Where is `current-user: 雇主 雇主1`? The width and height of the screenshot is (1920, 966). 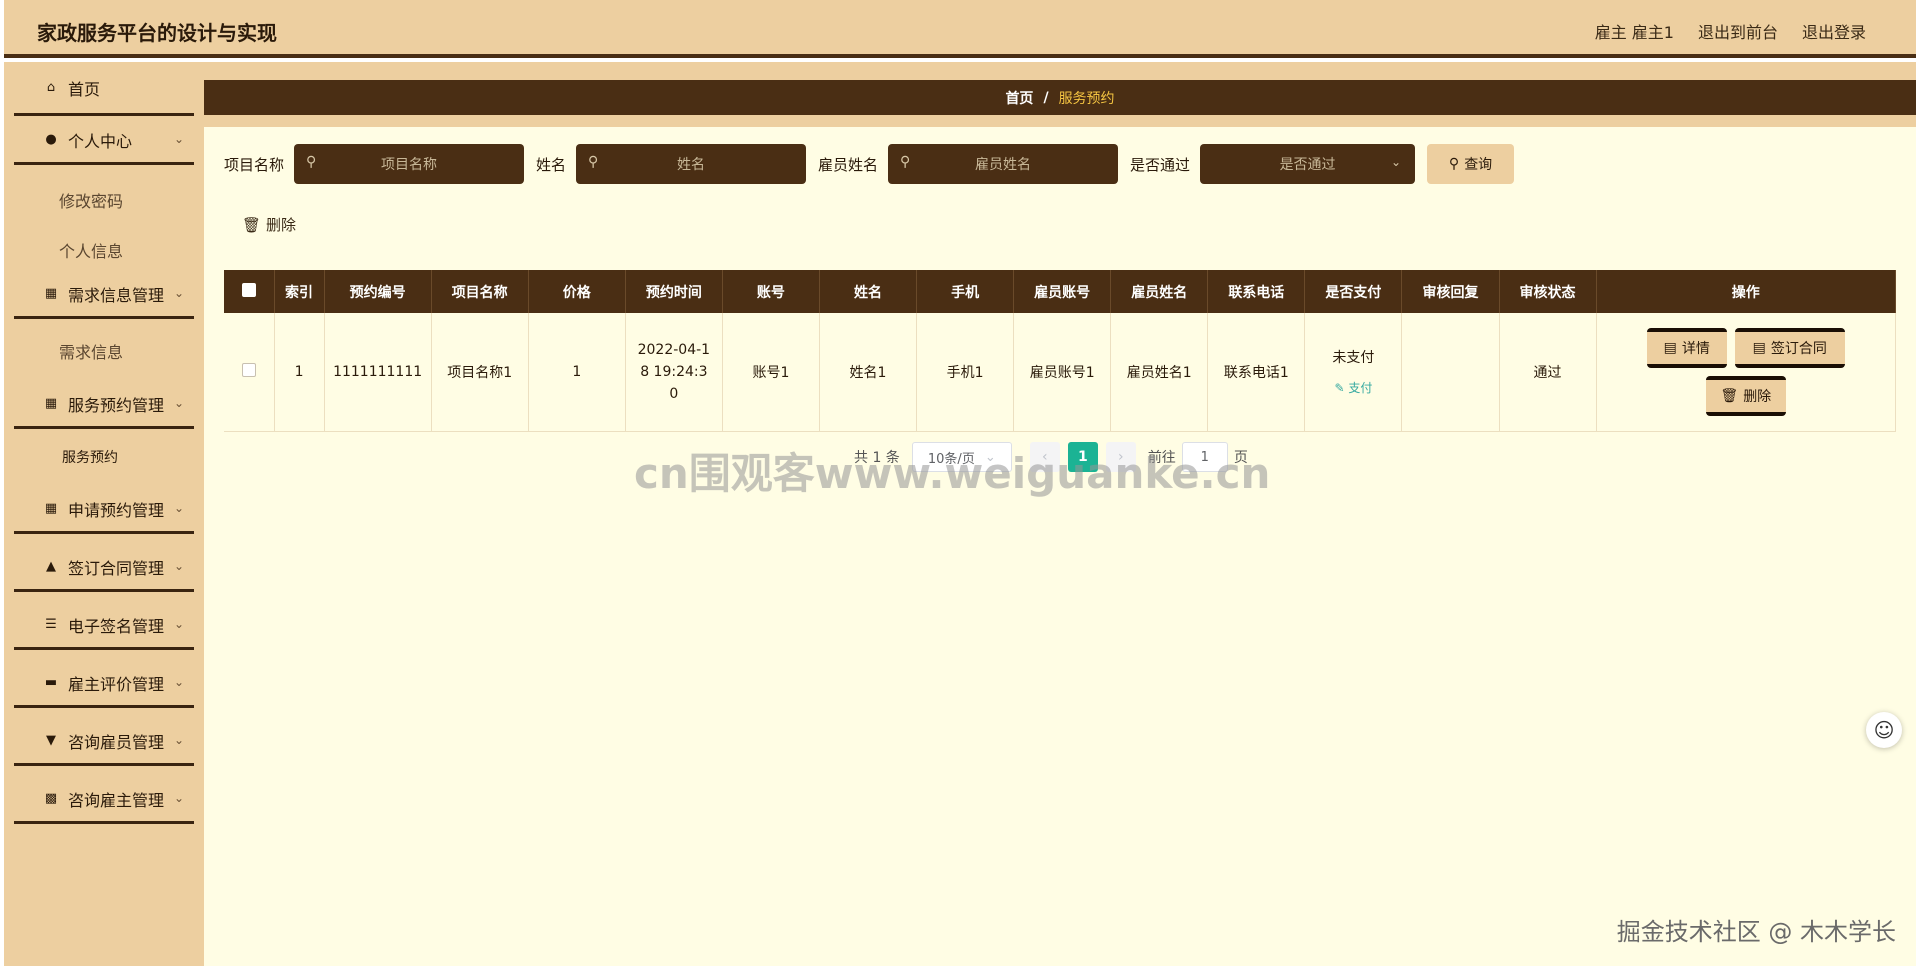
current-user: 雇主 雇主1 is located at coordinates (1634, 32).